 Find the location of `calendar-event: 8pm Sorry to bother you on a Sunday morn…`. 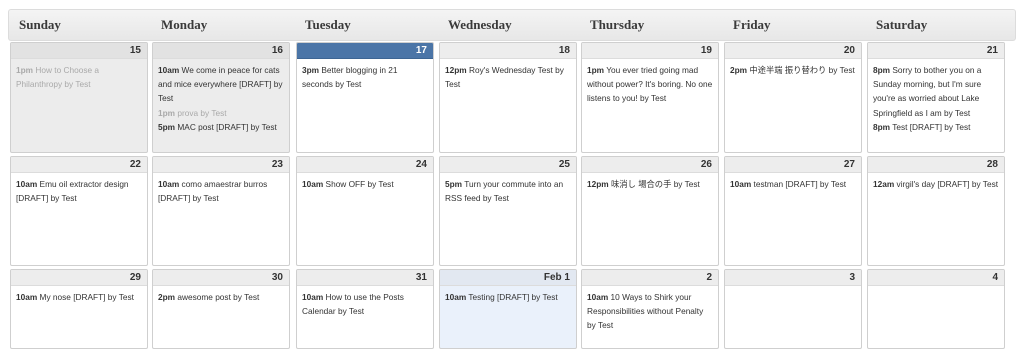

calendar-event: 8pm Sorry to bother you on a Sunday morn… is located at coordinates (936, 91).